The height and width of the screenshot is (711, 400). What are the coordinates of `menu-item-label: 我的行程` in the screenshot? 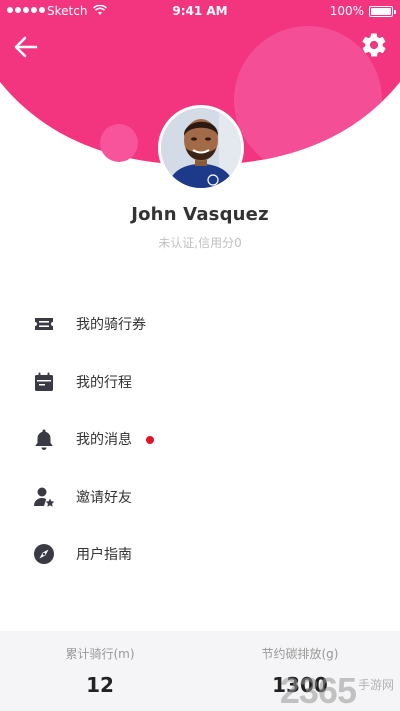 It's located at (104, 382).